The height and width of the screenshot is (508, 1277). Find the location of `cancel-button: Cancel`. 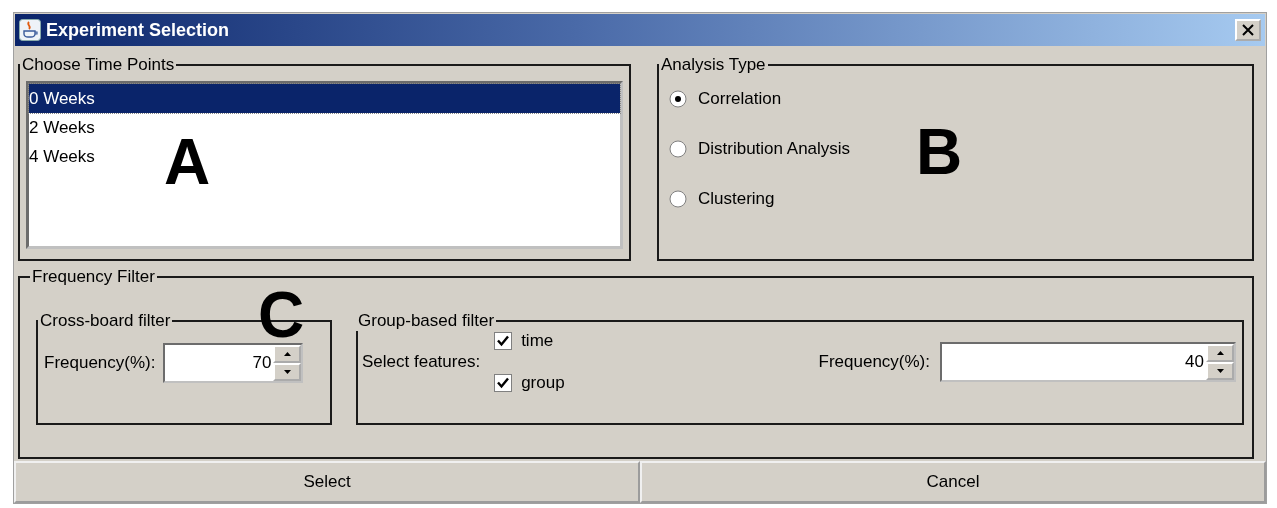

cancel-button: Cancel is located at coordinates (953, 482).